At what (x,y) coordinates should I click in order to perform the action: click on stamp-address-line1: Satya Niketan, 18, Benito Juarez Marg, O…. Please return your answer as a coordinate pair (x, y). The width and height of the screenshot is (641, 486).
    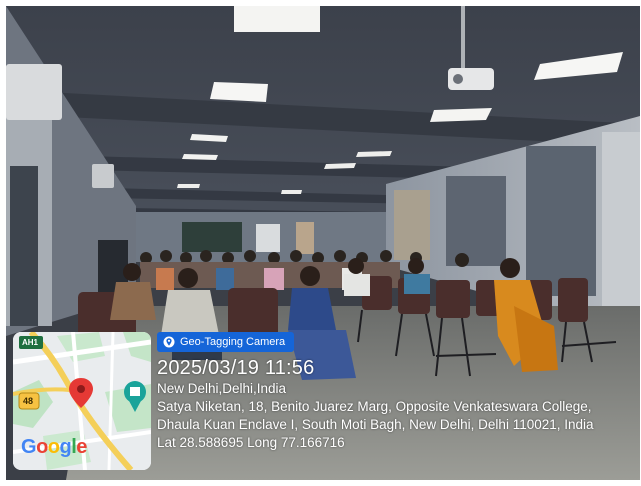
    Looking at the image, I should click on (374, 406).